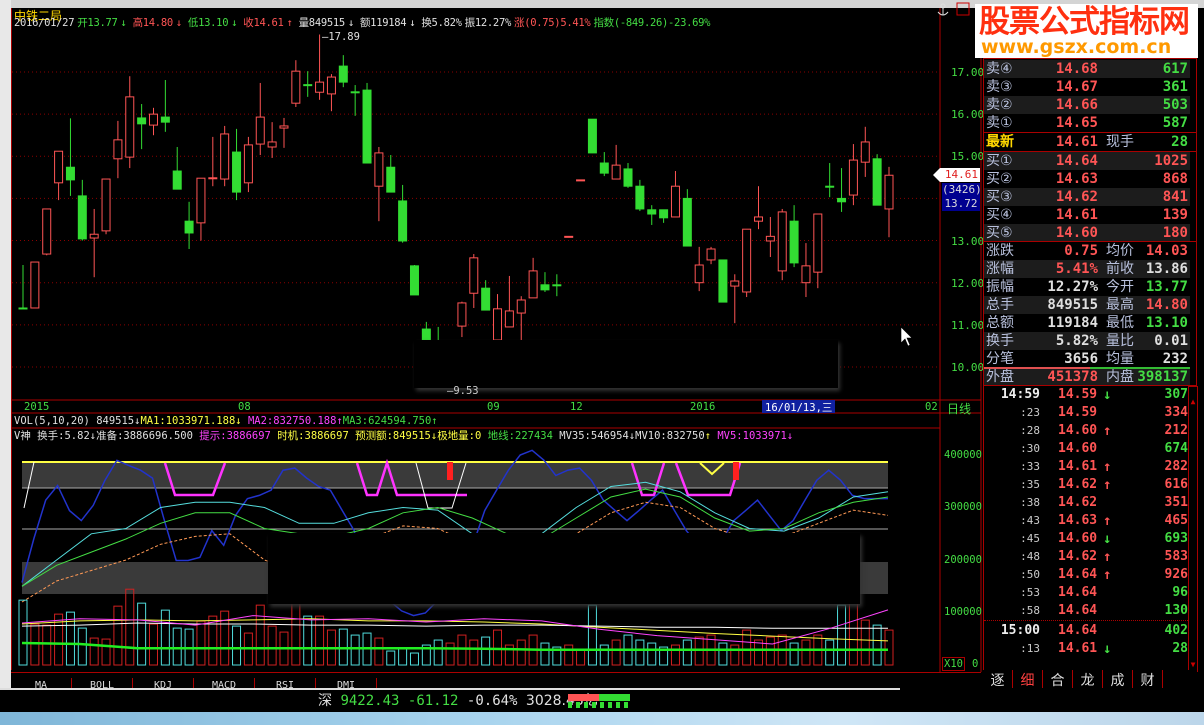  What do you see at coordinates (975, 664) in the screenshot?
I see `vol-axis-label: 0` at bounding box center [975, 664].